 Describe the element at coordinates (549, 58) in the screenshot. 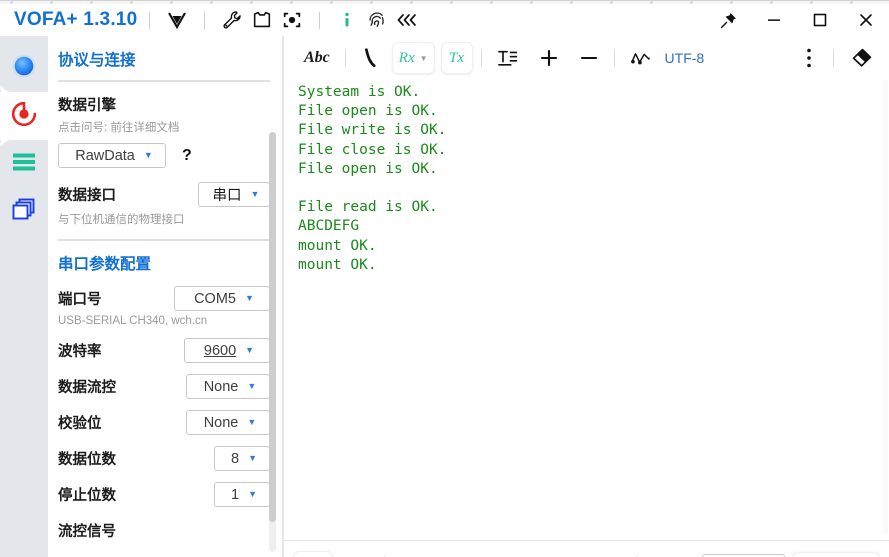

I see `zoom-in-button` at that location.